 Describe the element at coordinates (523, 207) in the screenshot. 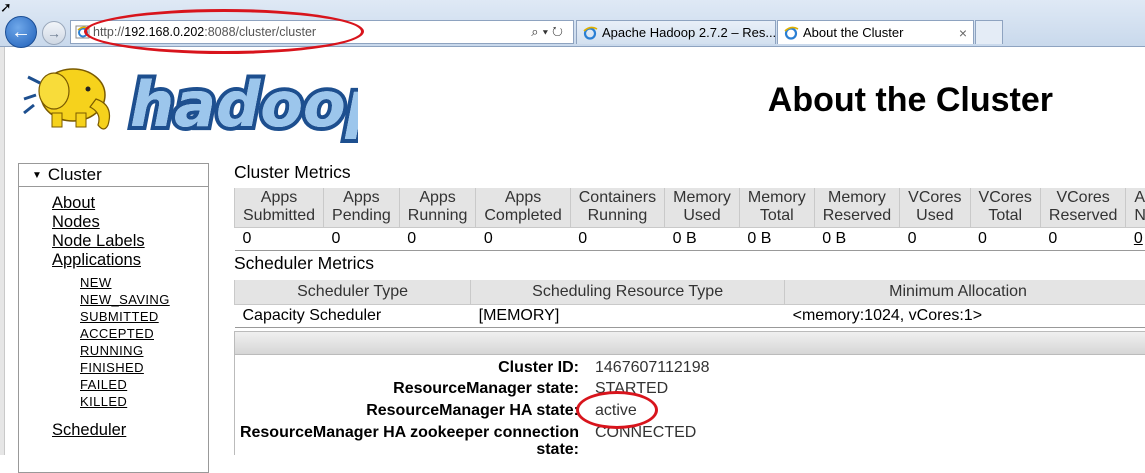

I see `col-apps-completed: AppsCompleted` at that location.